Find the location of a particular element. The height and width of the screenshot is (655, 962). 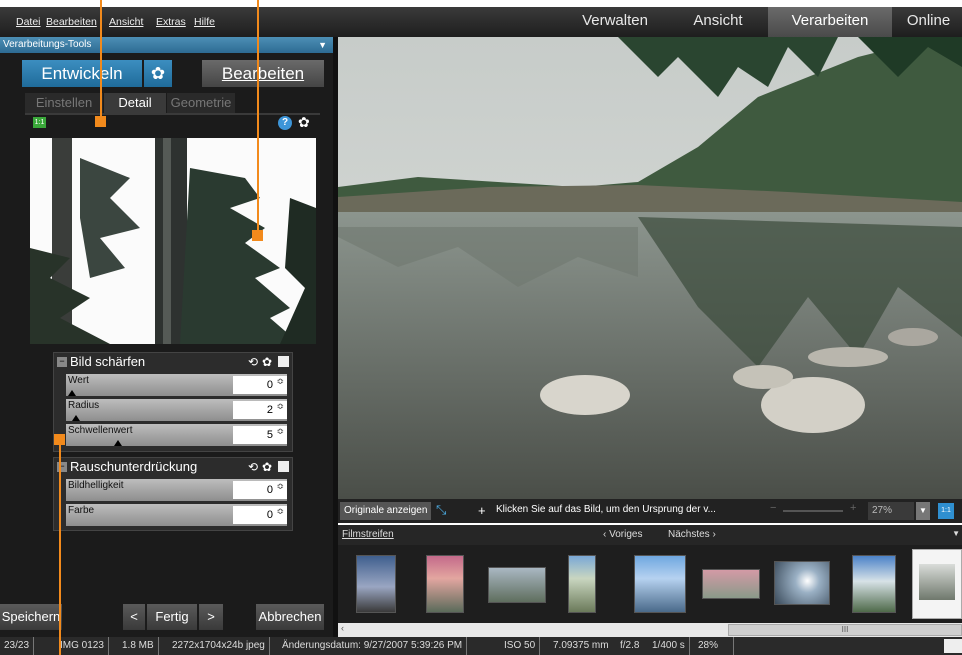

status-shutter: 1/400 s is located at coordinates (669, 646).